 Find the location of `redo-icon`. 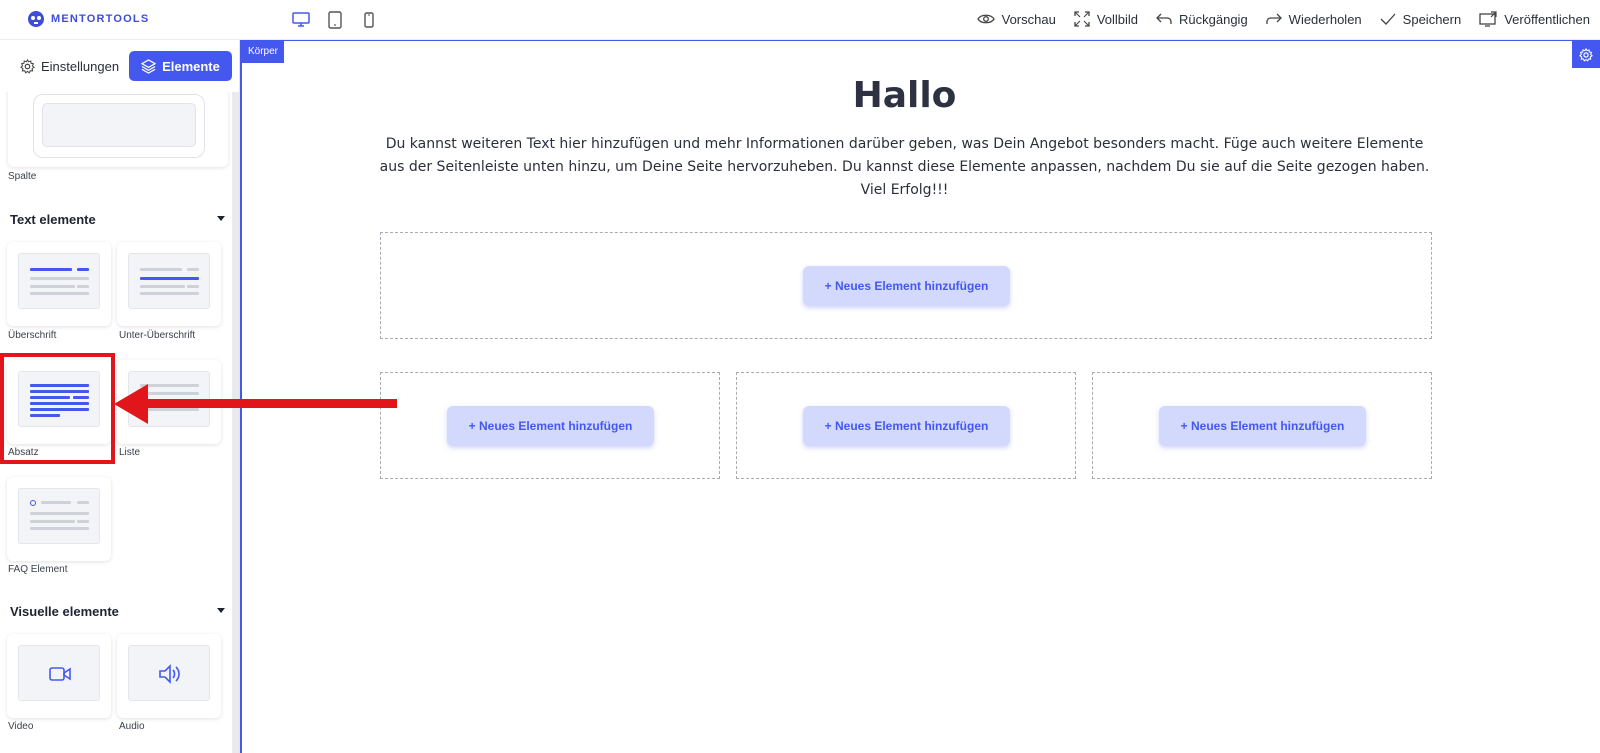

redo-icon is located at coordinates (1274, 18).